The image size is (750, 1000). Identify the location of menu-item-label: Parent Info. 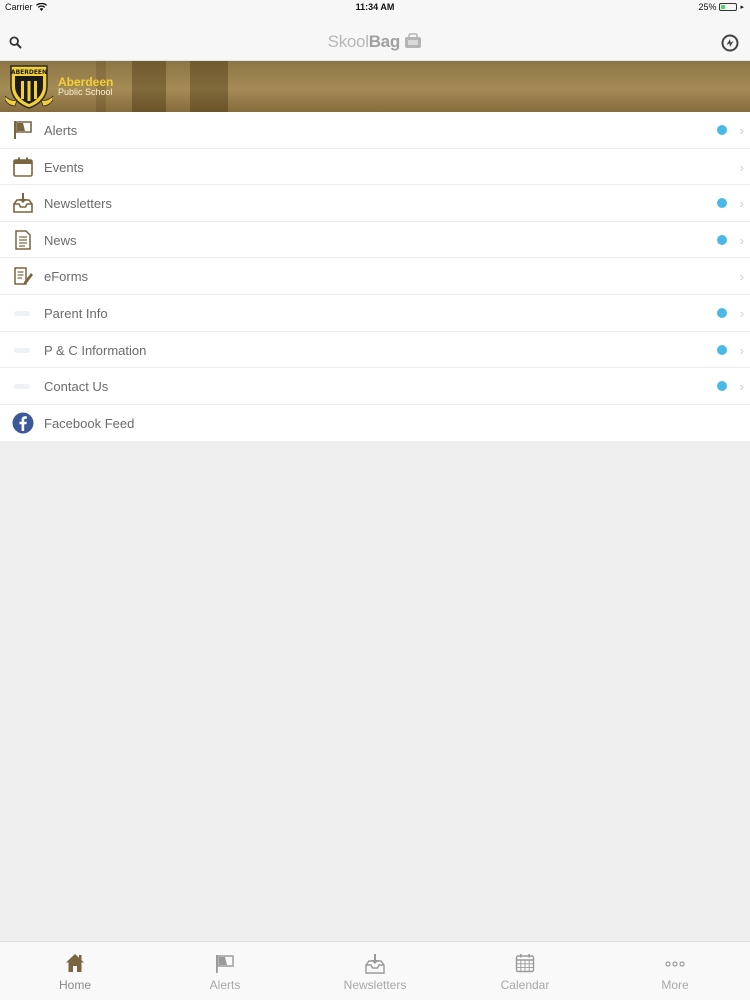
(76, 313).